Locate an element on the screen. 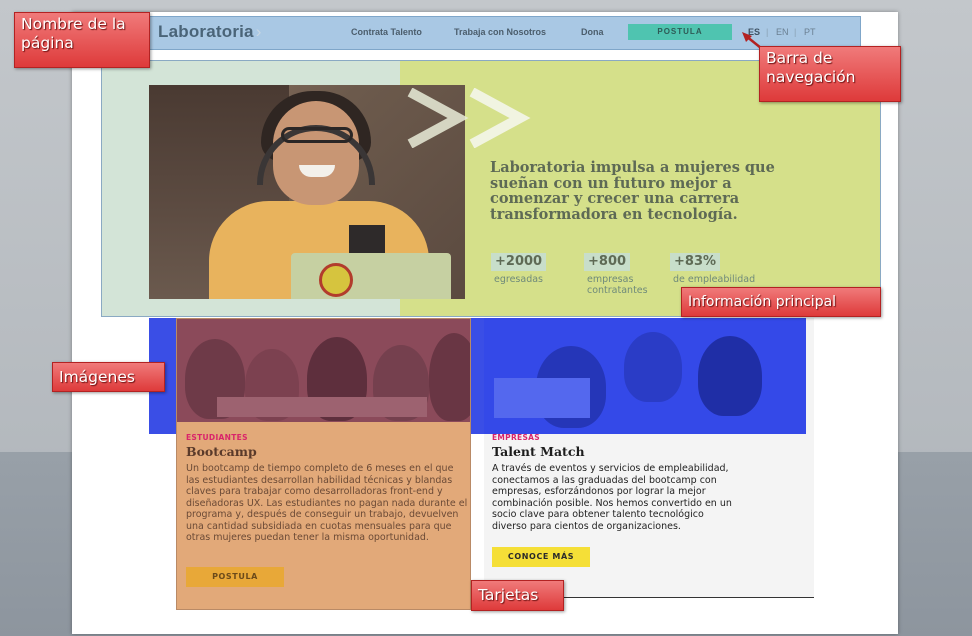 The height and width of the screenshot is (636, 972). annotation-cards: Tarjetas is located at coordinates (517, 595).